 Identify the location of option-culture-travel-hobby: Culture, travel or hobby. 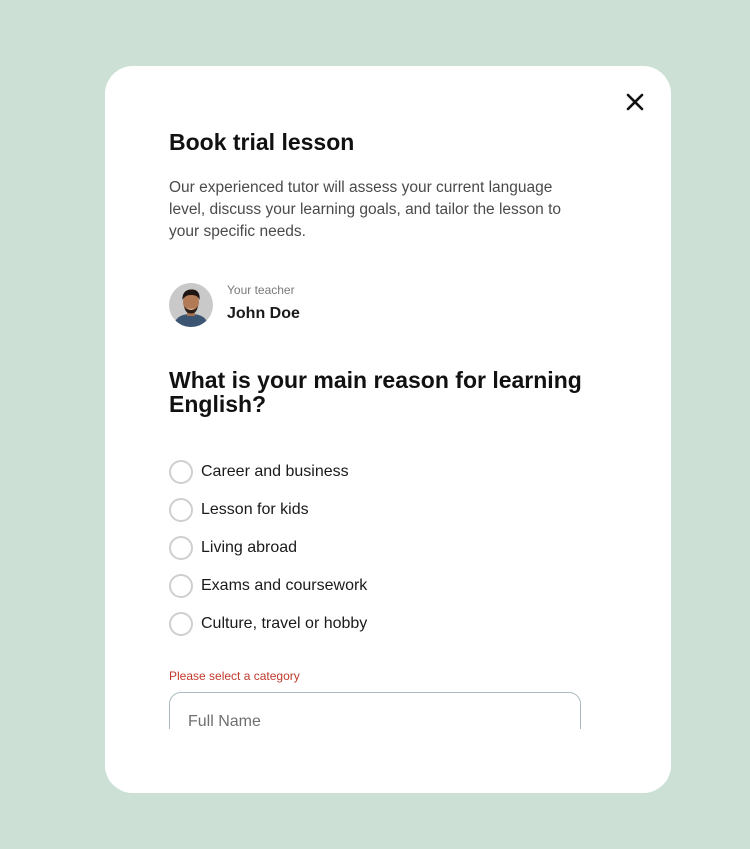
(268, 624).